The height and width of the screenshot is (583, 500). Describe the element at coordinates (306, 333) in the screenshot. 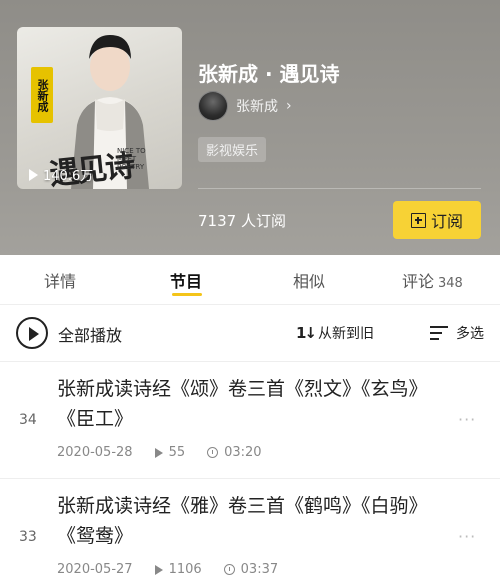

I see `sort-order-icon: 1↓` at that location.